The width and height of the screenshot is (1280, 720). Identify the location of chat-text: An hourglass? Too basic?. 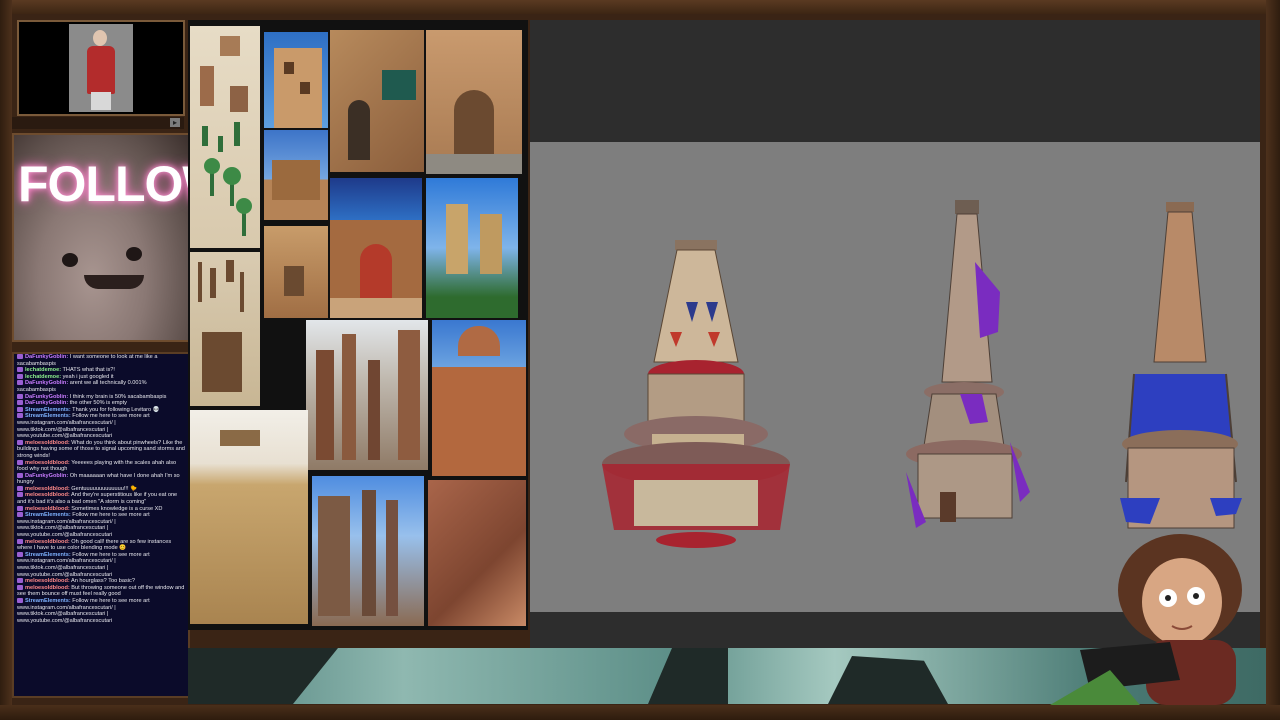
(102, 581).